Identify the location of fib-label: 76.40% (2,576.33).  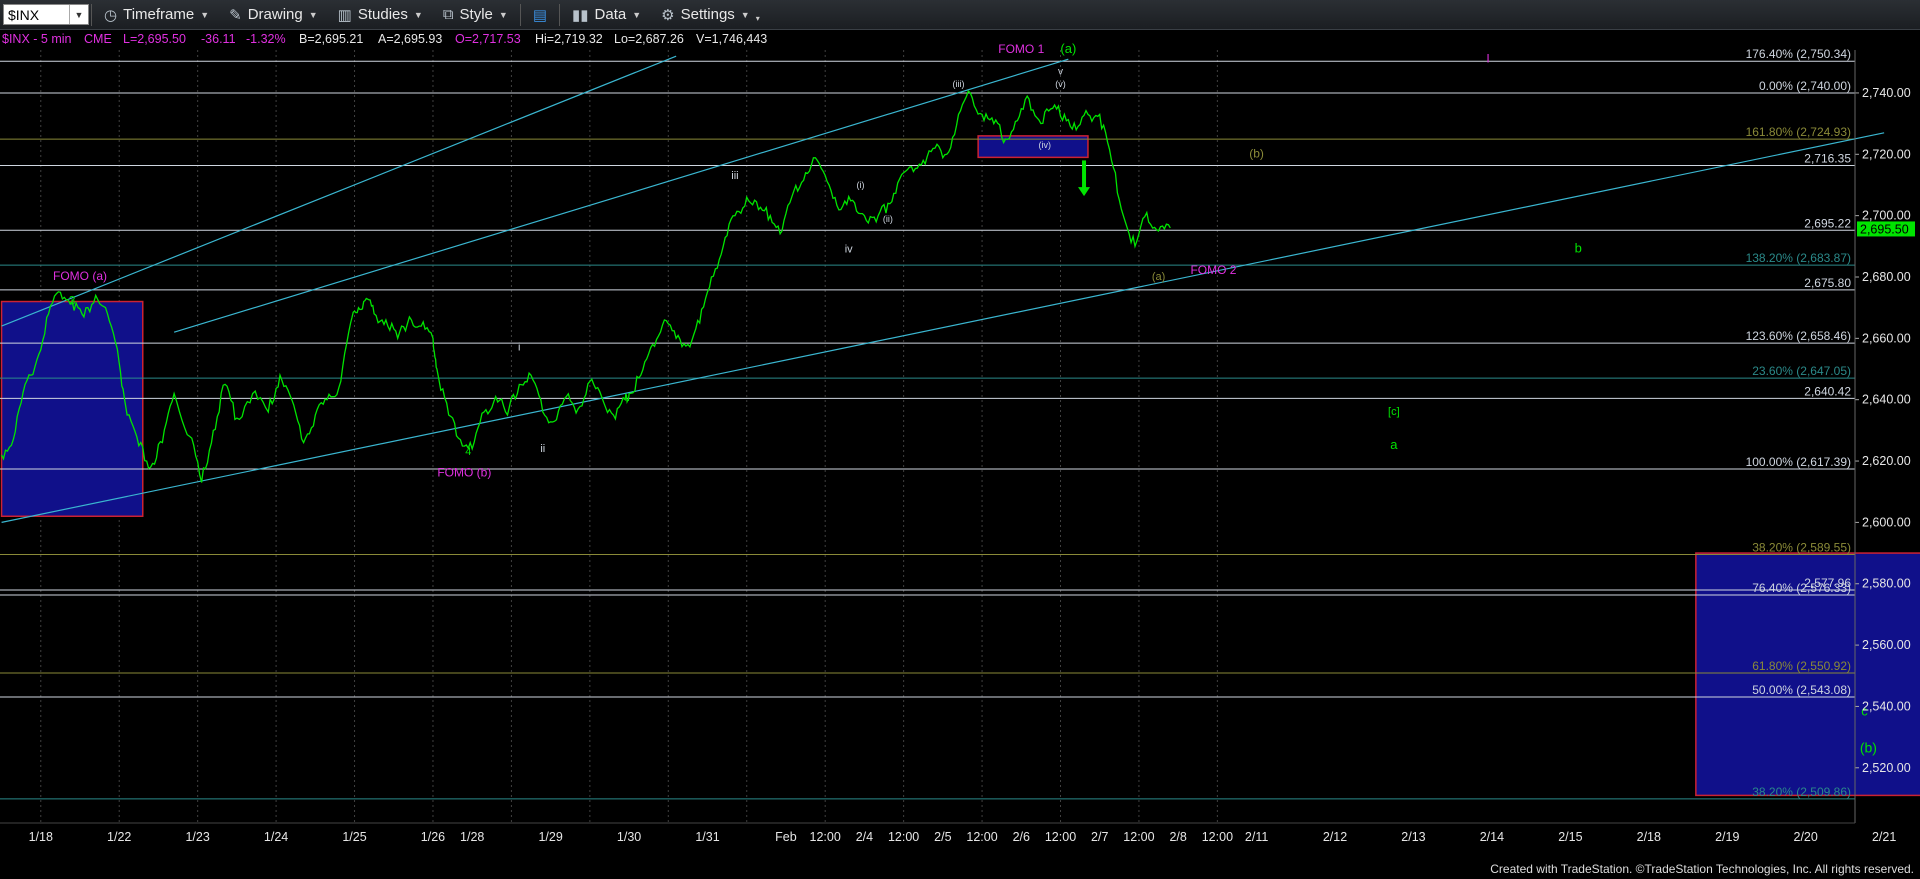
(1801, 588).